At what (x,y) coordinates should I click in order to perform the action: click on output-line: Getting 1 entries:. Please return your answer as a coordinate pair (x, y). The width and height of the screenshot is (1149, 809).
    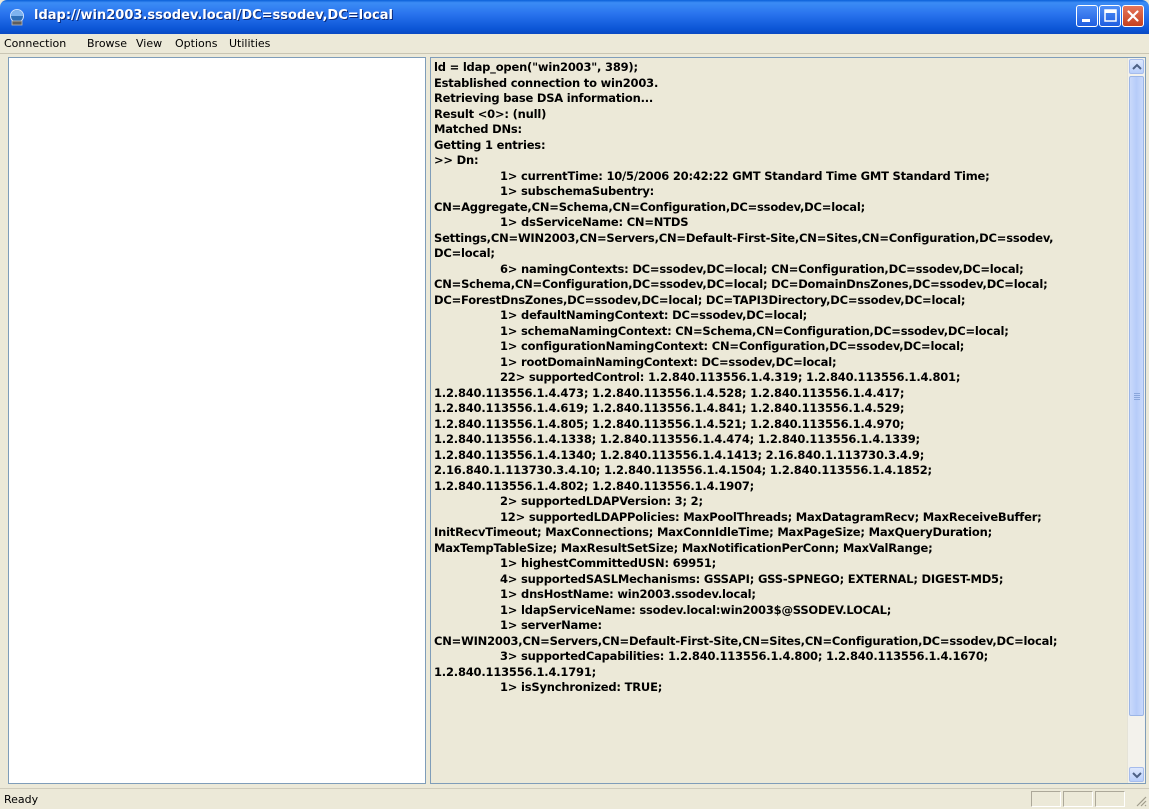
    Looking at the image, I should click on (490, 144).